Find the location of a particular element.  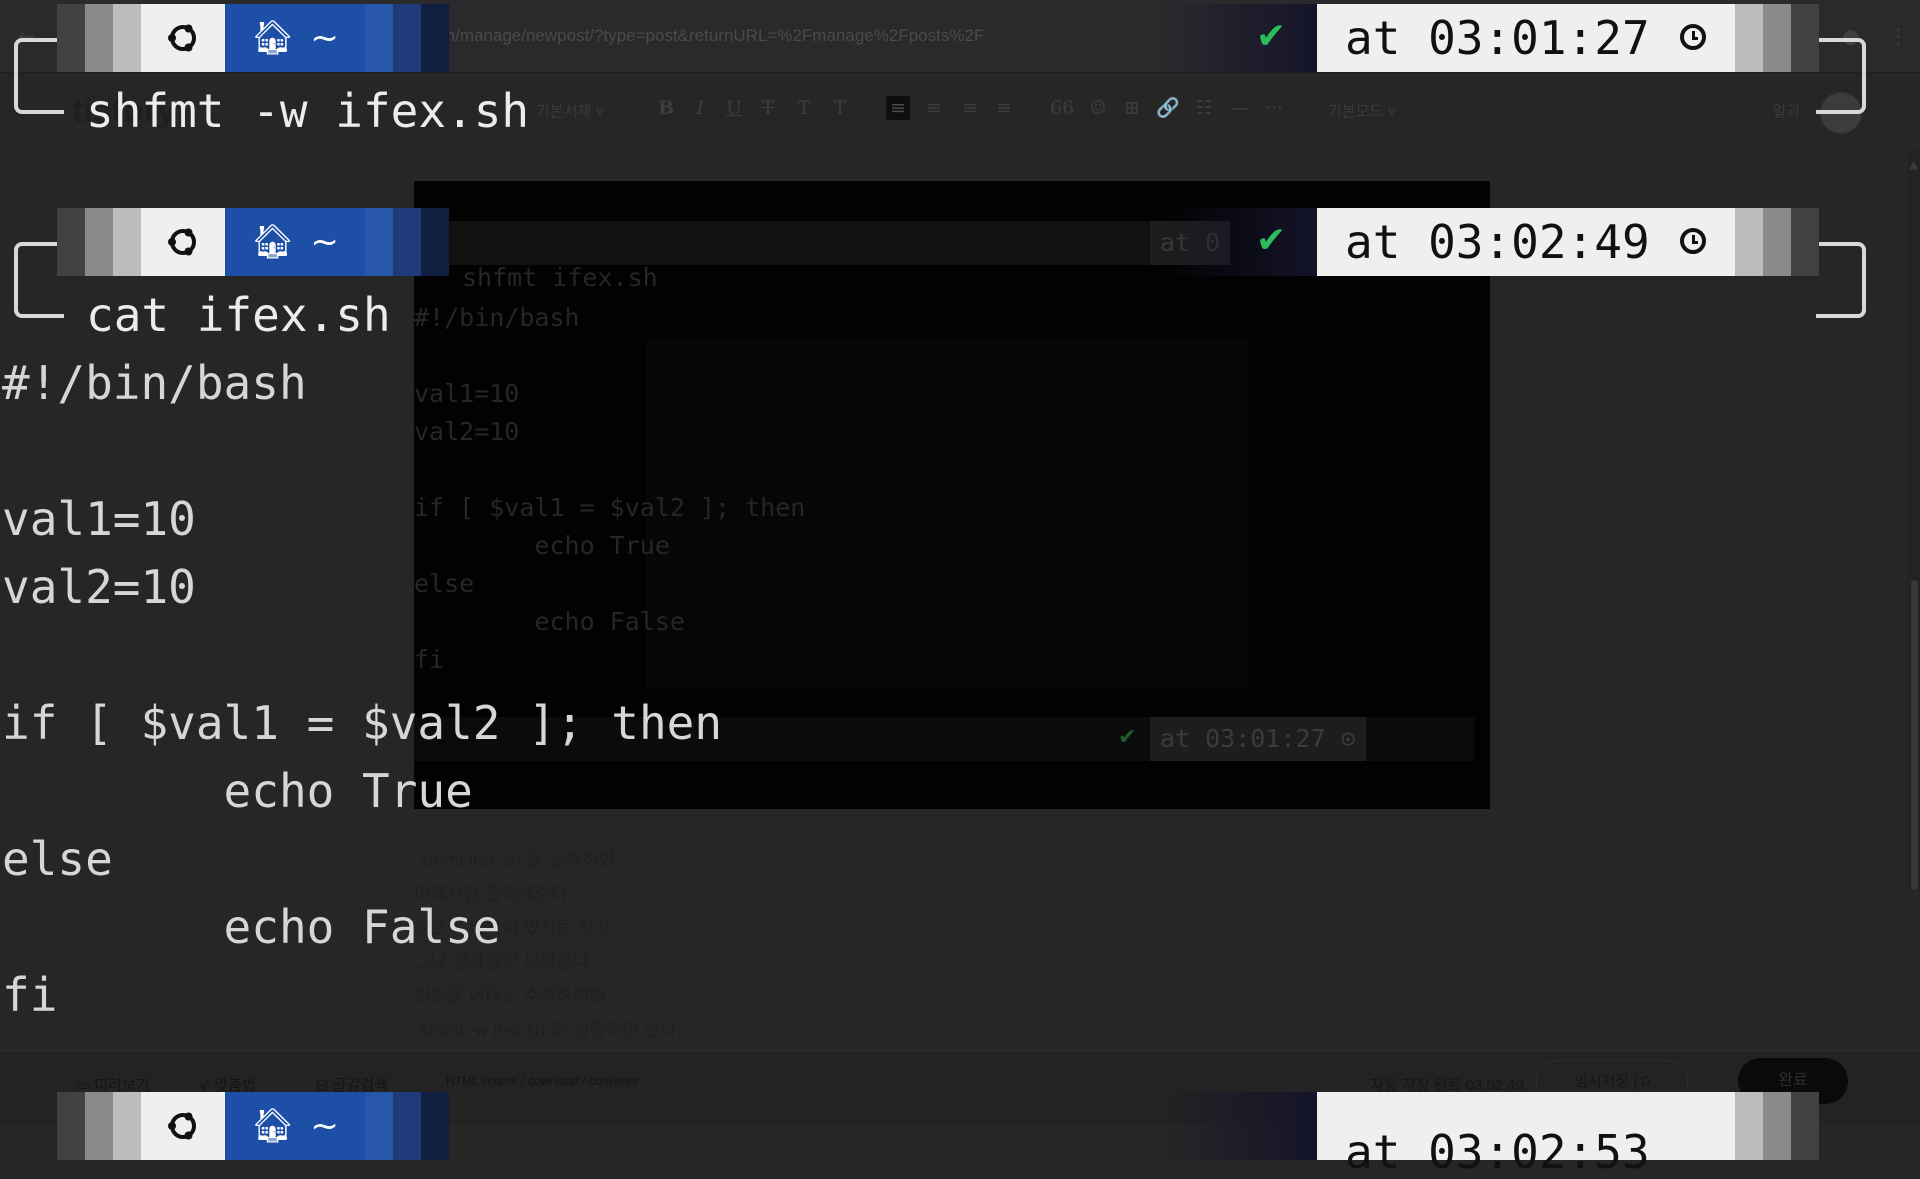

quote-button: 66 is located at coordinates (1062, 108).